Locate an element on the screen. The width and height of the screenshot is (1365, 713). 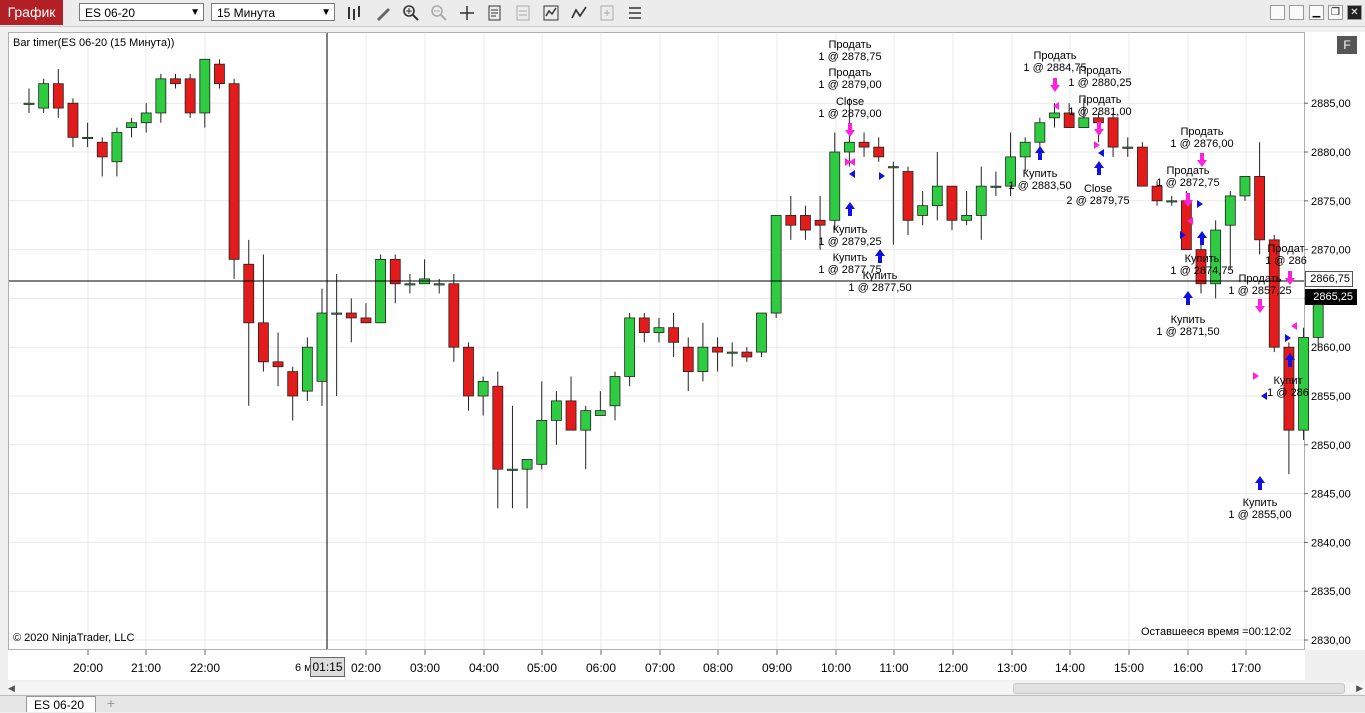
scroll-left-icon: ◀ is located at coordinates (11, 688).